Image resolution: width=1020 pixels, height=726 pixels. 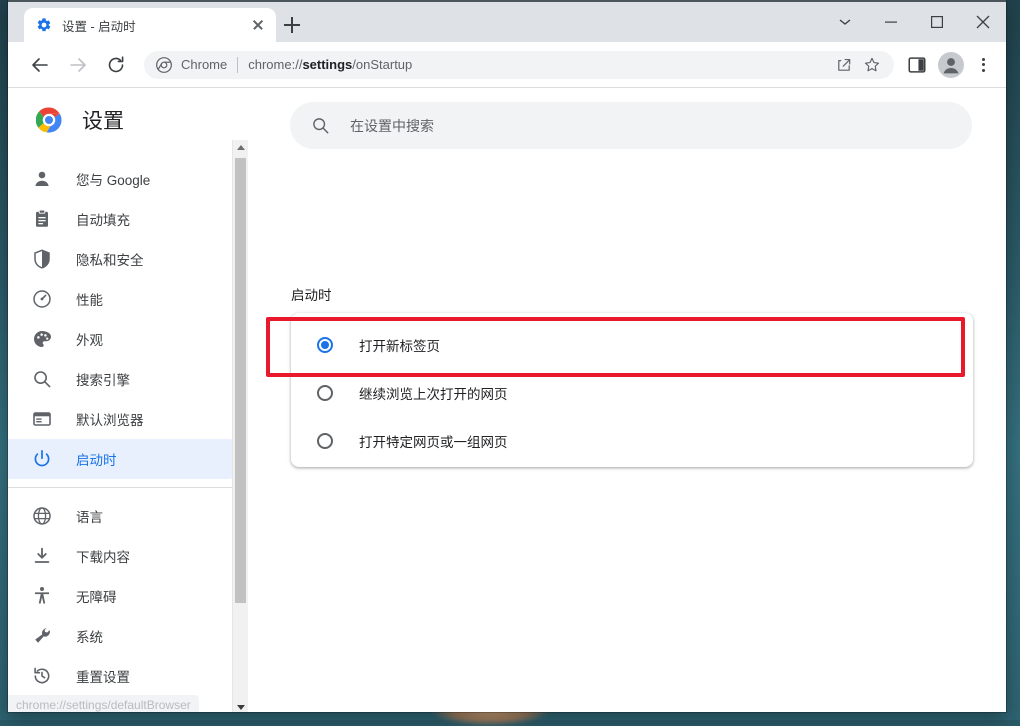 I want to click on sidebar-item-label: 外观, so click(x=89, y=339).